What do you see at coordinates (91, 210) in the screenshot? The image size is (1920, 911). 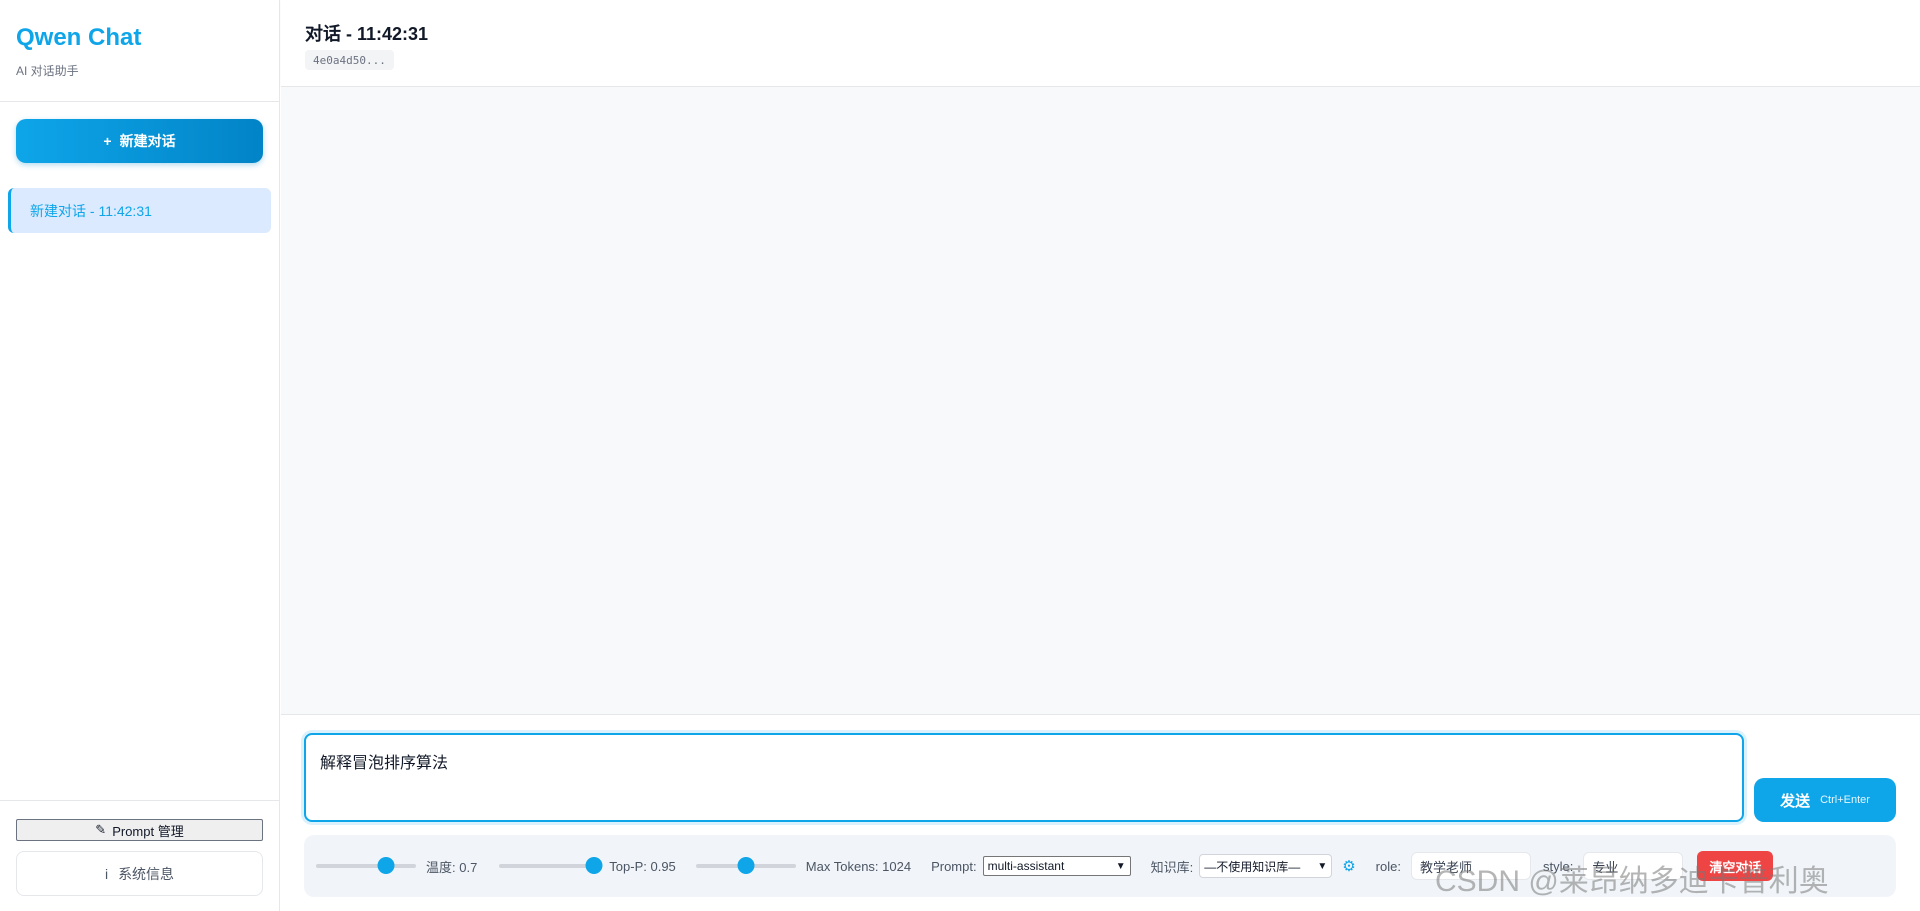 I see `conversation-label: 新建对话 - 11:42:31` at bounding box center [91, 210].